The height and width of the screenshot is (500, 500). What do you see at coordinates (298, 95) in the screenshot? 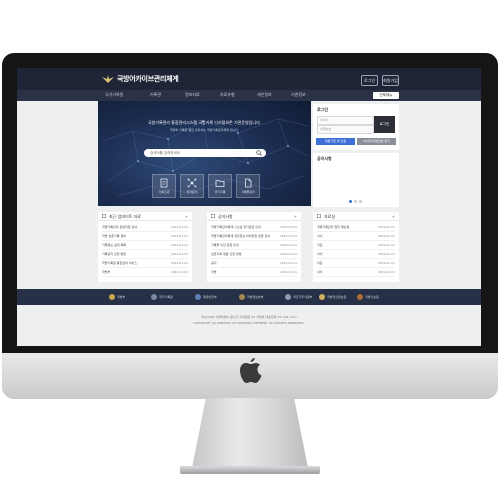
I see `nav-item-6: 기관정보` at bounding box center [298, 95].